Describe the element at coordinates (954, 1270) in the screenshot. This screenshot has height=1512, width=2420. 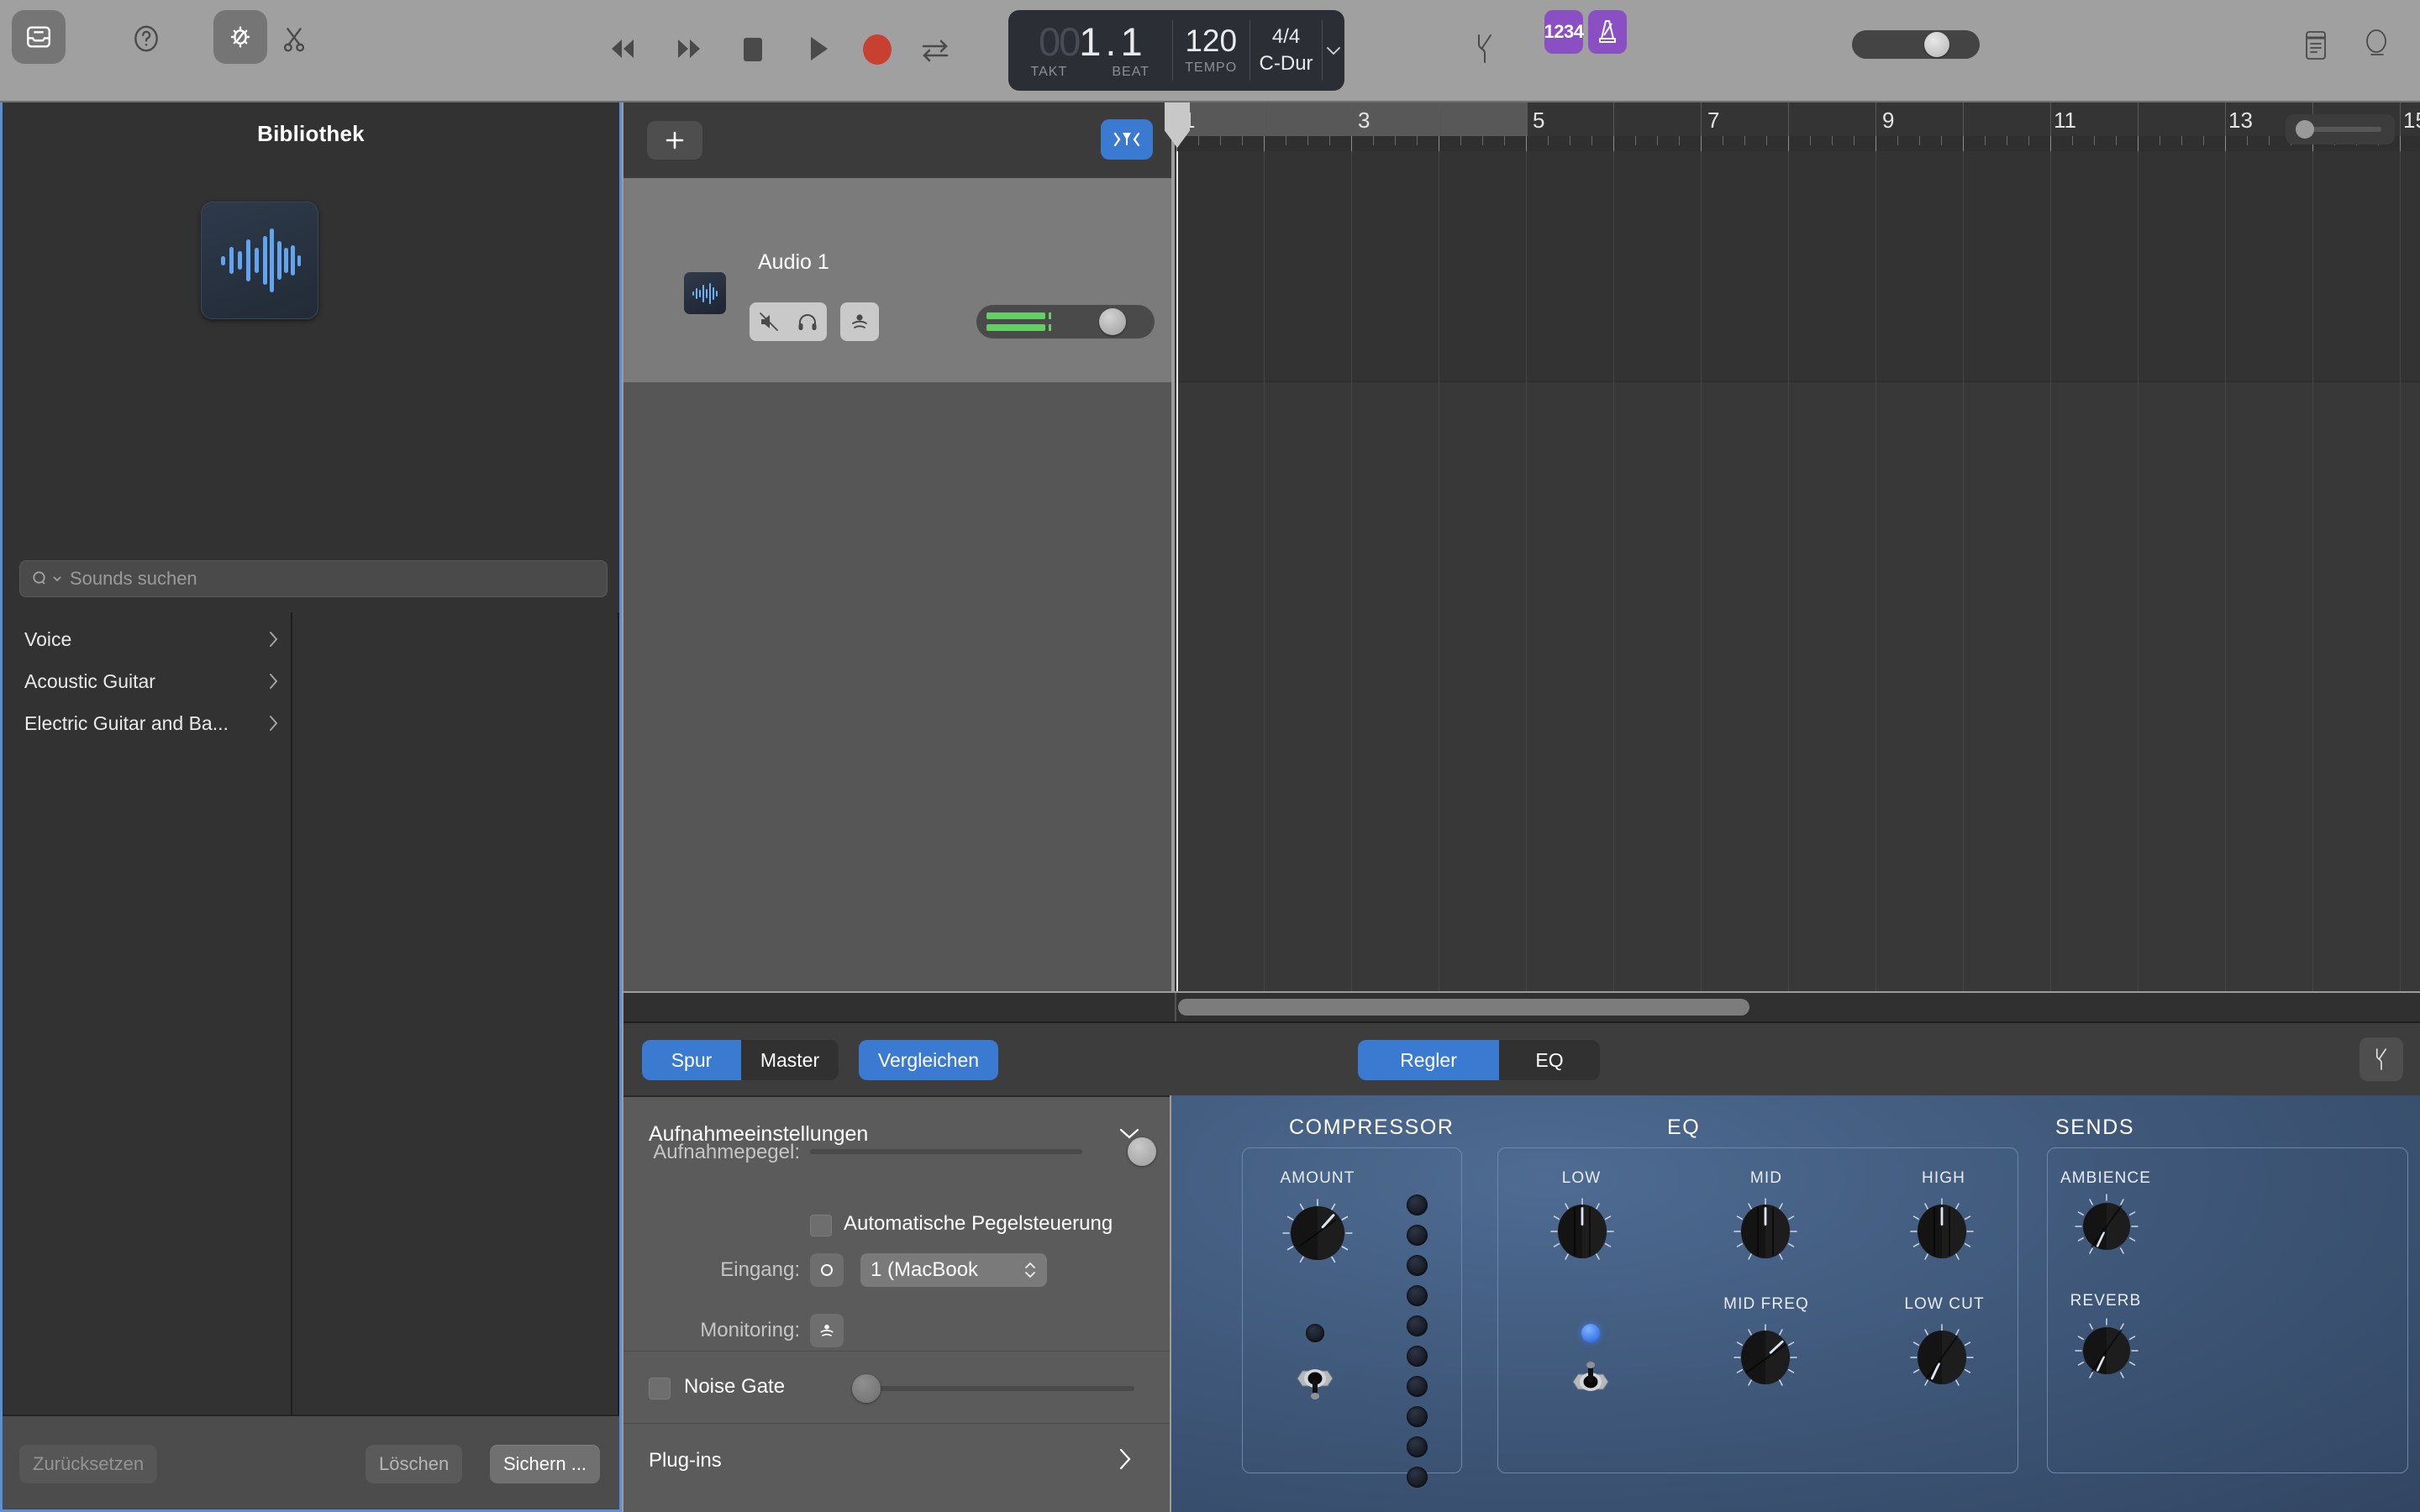
I see `input-select: 1 (MacBook` at that location.